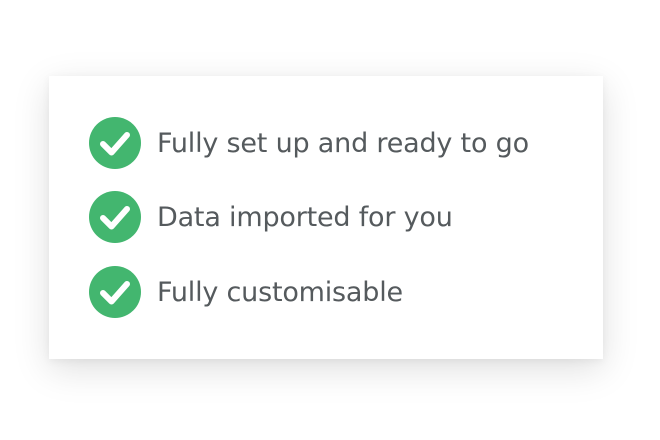 The width and height of the screenshot is (660, 440). I want to click on feature-label: Fully customisable, so click(280, 292).